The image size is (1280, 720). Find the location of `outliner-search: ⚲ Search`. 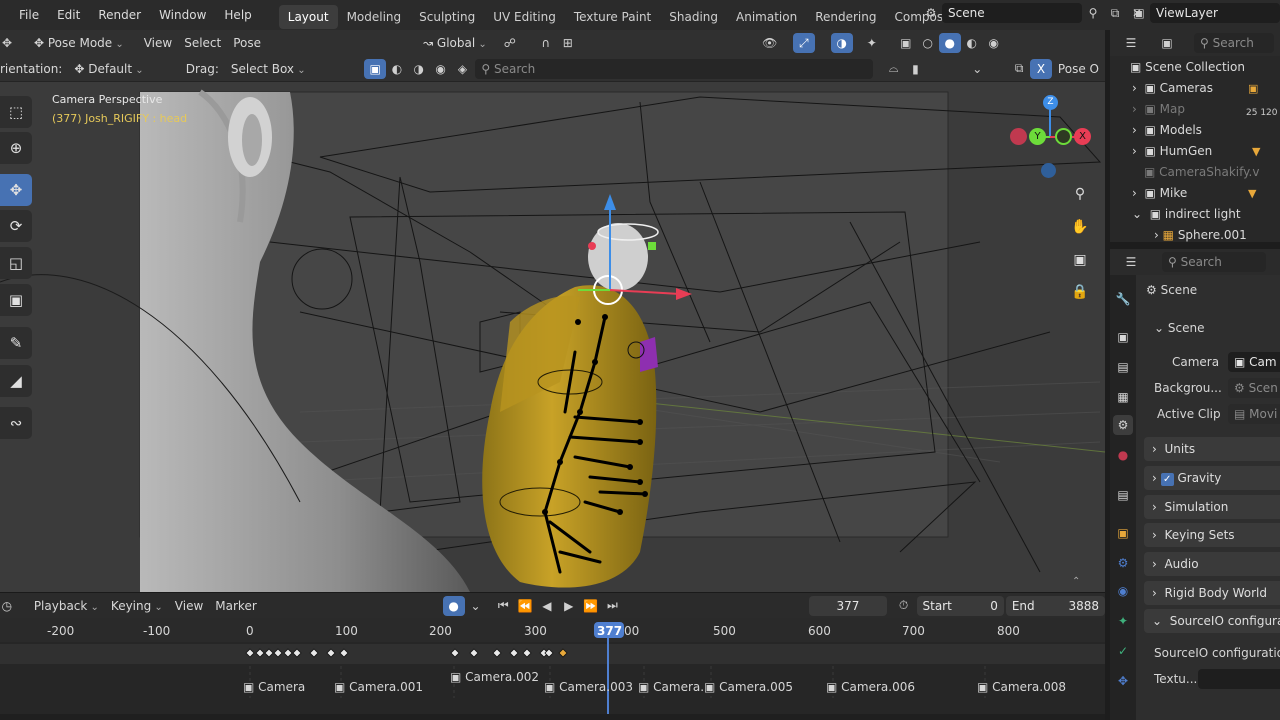

outliner-search: ⚲ Search is located at coordinates (1234, 43).